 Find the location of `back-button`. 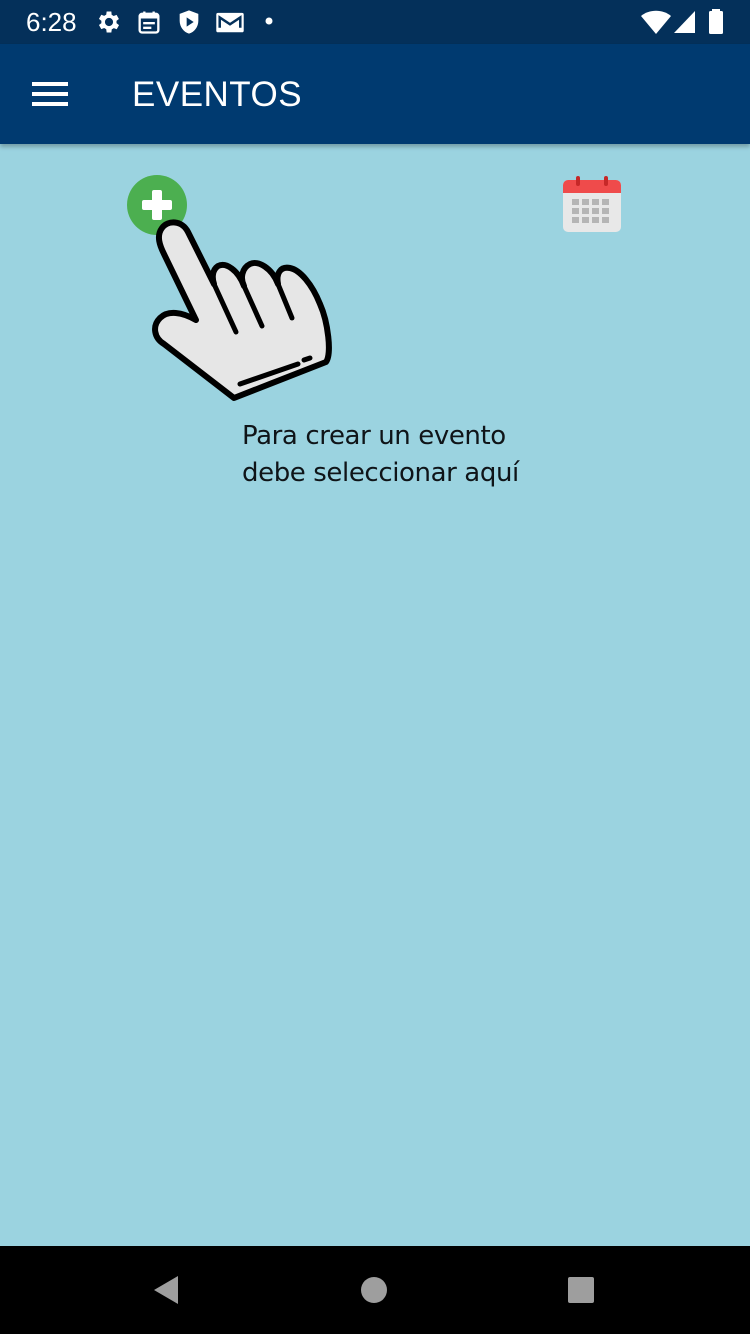

back-button is located at coordinates (166, 1290).